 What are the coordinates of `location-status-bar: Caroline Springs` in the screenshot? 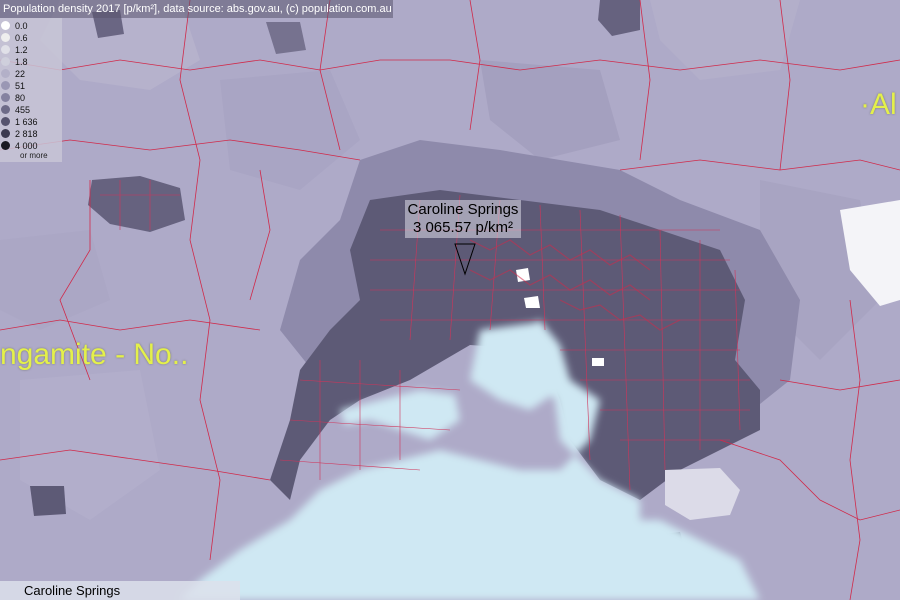 It's located at (120, 590).